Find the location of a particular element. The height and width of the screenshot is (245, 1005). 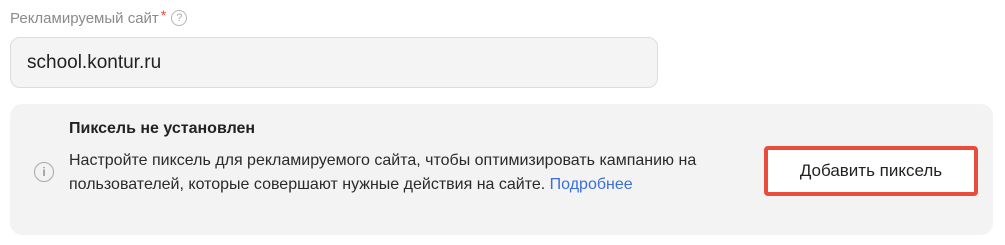

site-url-value: school.kontur.ru is located at coordinates (94, 62).